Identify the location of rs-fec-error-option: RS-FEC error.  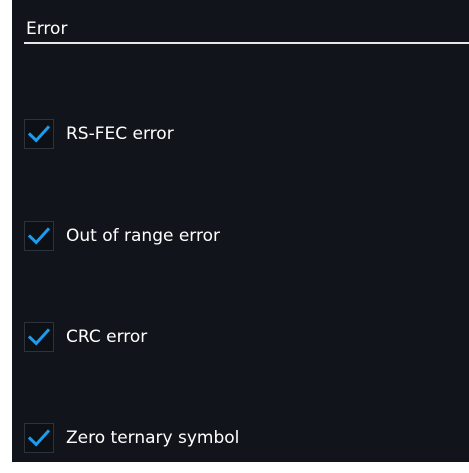
(99, 134).